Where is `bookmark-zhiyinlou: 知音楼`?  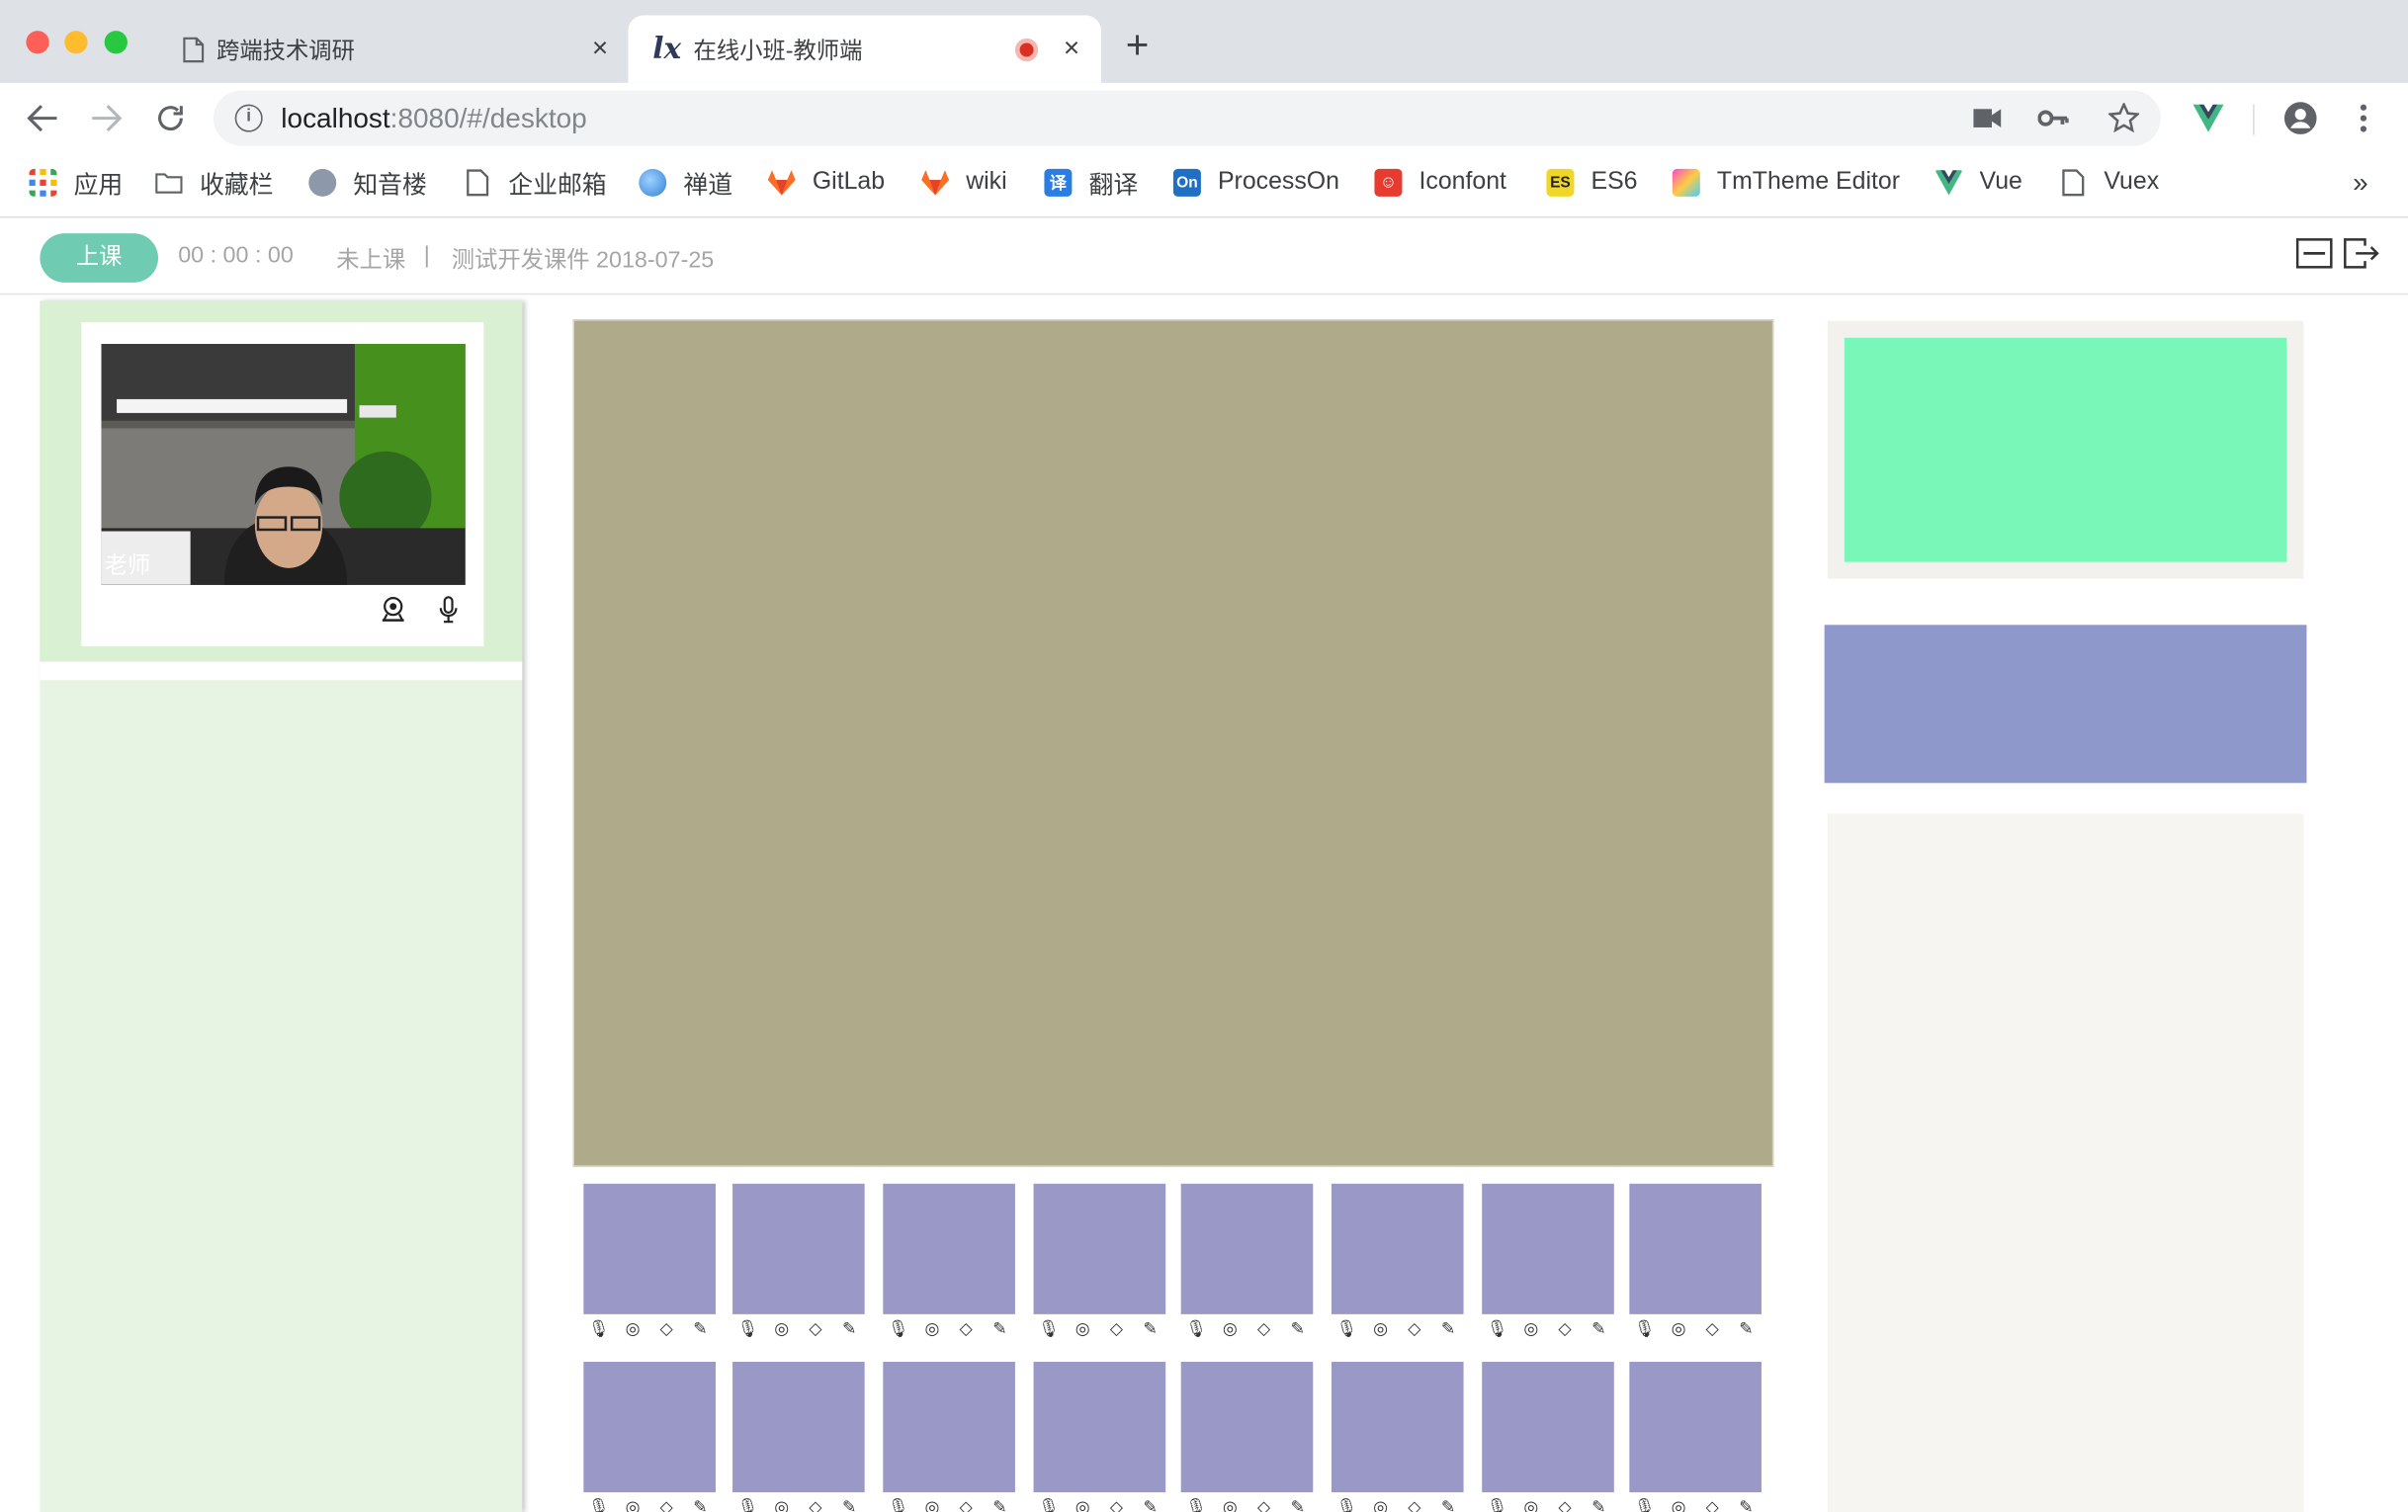 bookmark-zhiyinlou: 知音楼 is located at coordinates (367, 183).